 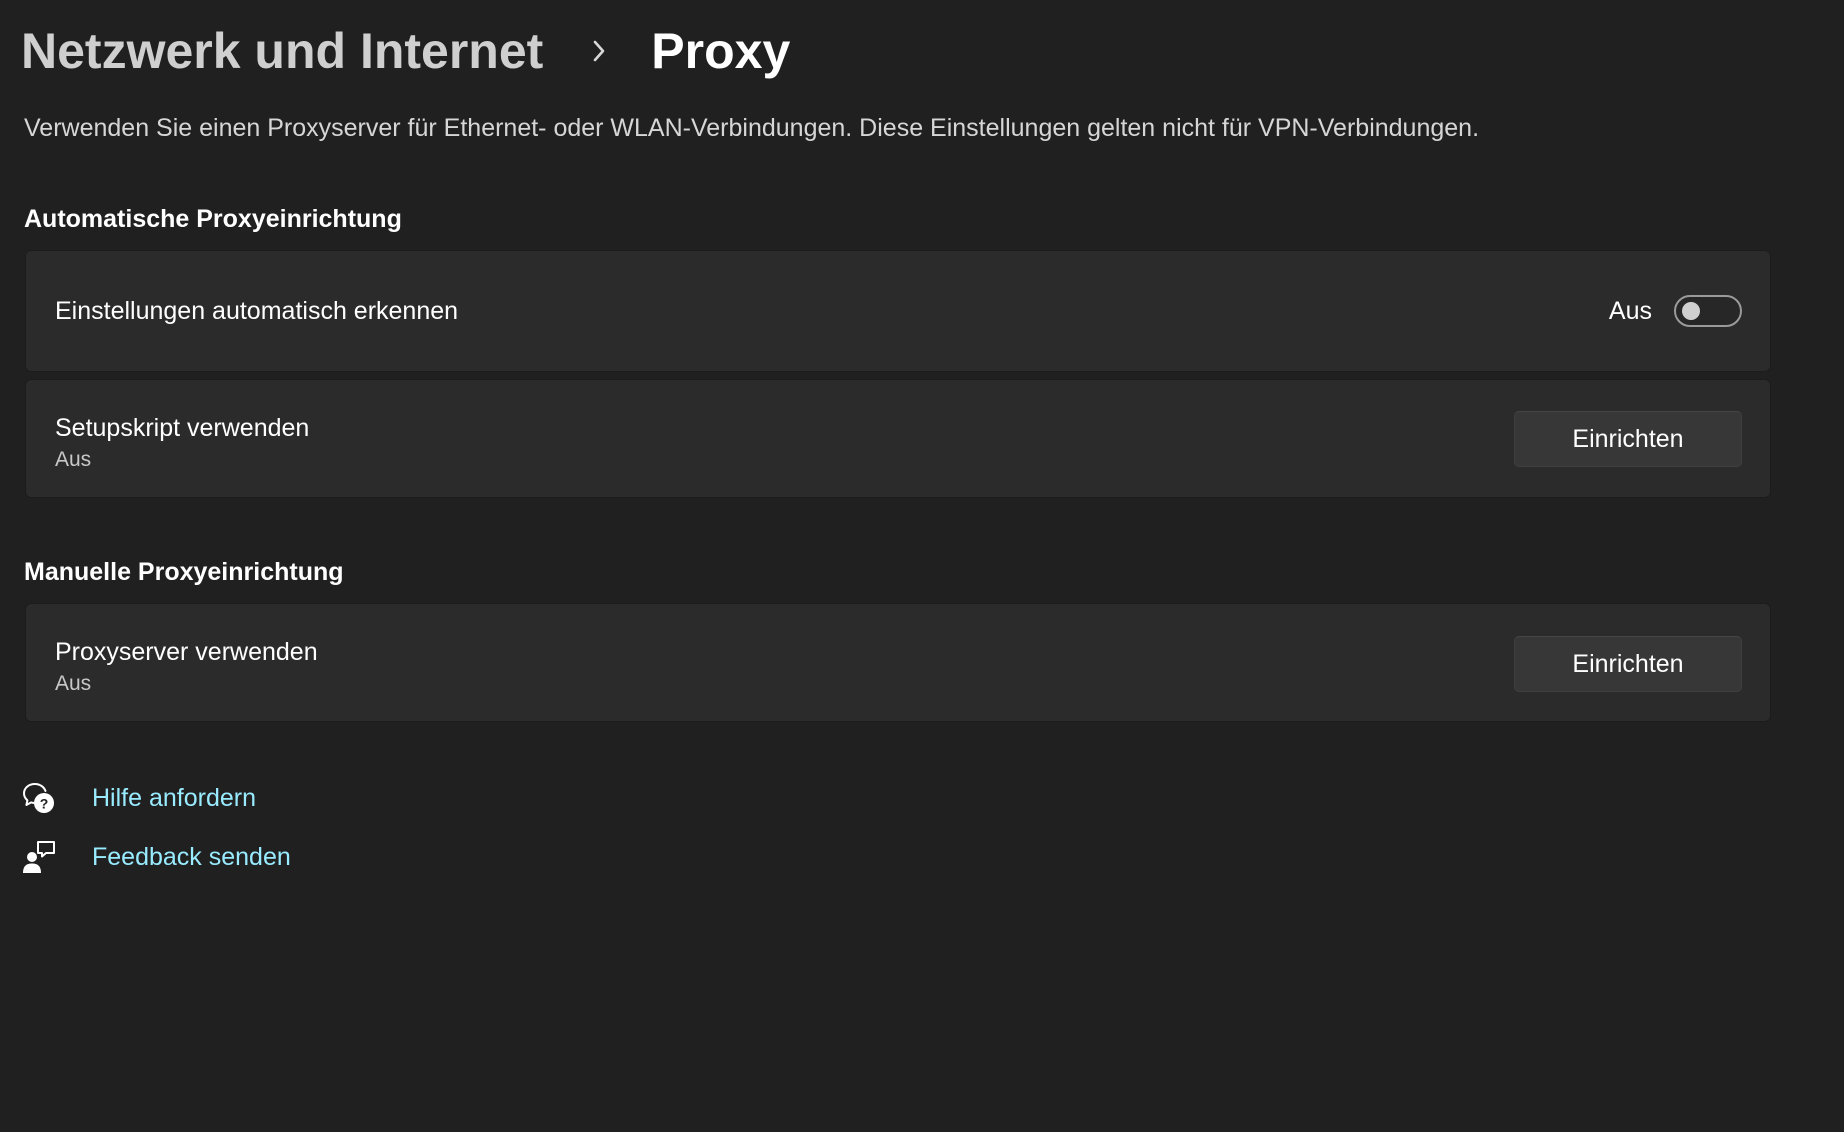 What do you see at coordinates (191, 856) in the screenshot?
I see `feedback-link-label: Feedback senden` at bounding box center [191, 856].